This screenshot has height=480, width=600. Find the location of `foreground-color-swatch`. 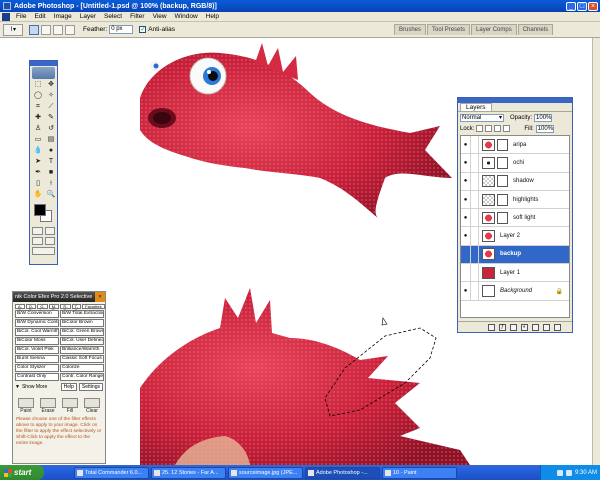

foreground-color-swatch is located at coordinates (40, 210).